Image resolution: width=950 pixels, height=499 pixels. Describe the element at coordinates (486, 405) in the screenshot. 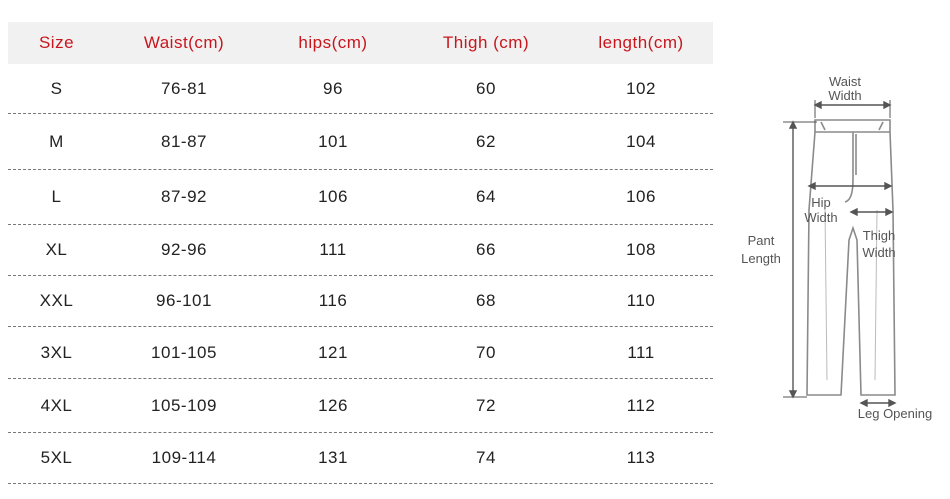

I see `cell-thigh: 72` at that location.